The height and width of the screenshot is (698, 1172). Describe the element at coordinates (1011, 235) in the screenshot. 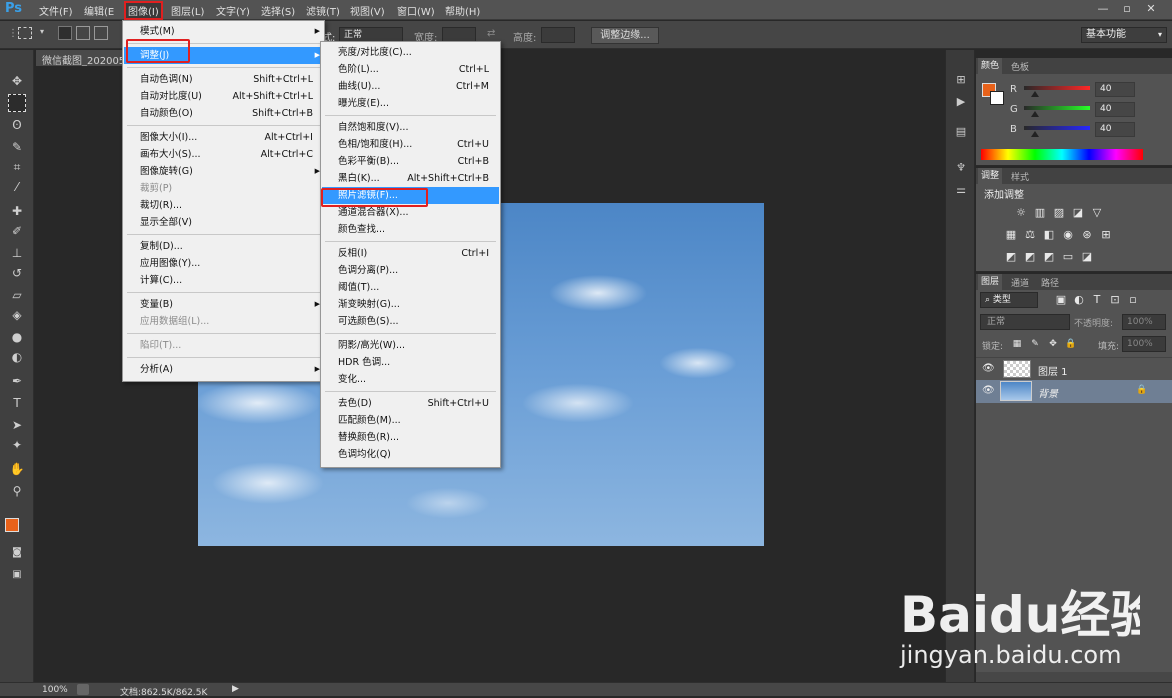

I see `hue-sat-icon: ▦` at that location.